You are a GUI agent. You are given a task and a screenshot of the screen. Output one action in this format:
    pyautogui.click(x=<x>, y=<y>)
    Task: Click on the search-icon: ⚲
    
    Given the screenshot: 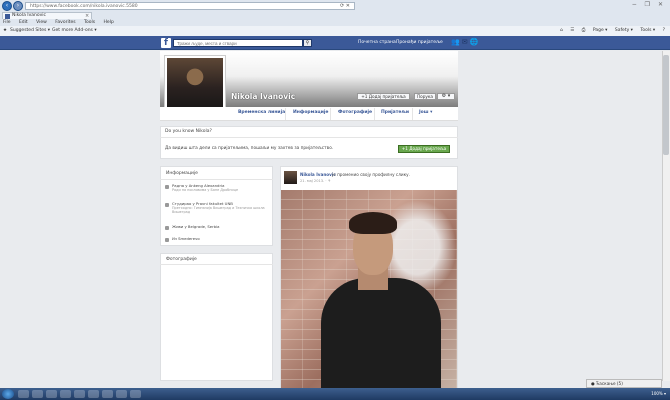 What is the action you would take?
    pyautogui.click(x=307, y=43)
    